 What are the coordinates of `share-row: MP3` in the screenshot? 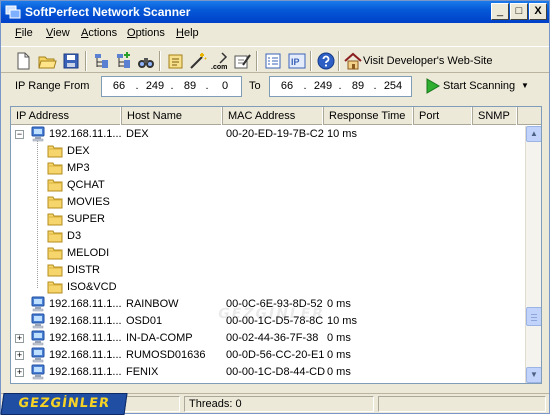 It's located at (267, 168).